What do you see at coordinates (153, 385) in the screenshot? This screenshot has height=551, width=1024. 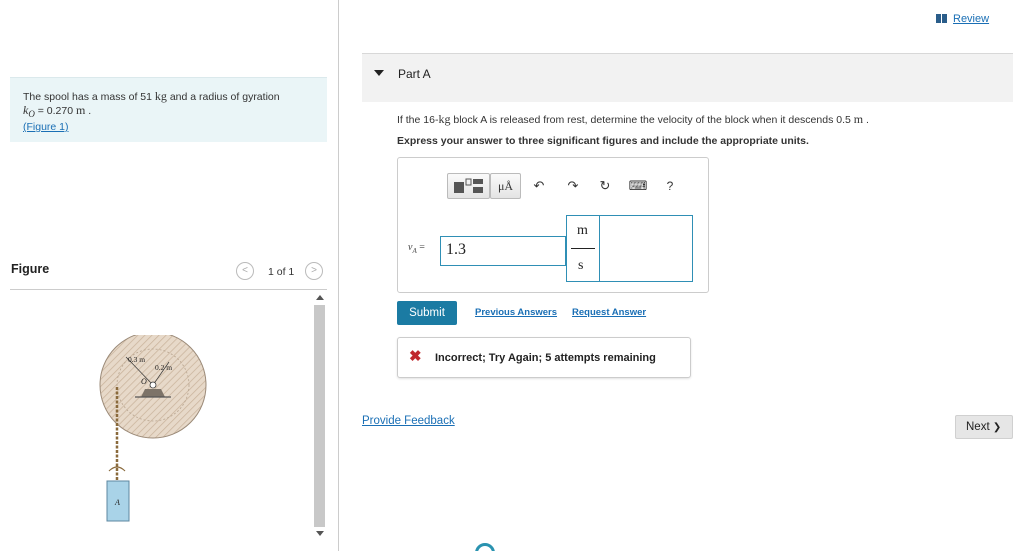 I see `spool-center-pin` at bounding box center [153, 385].